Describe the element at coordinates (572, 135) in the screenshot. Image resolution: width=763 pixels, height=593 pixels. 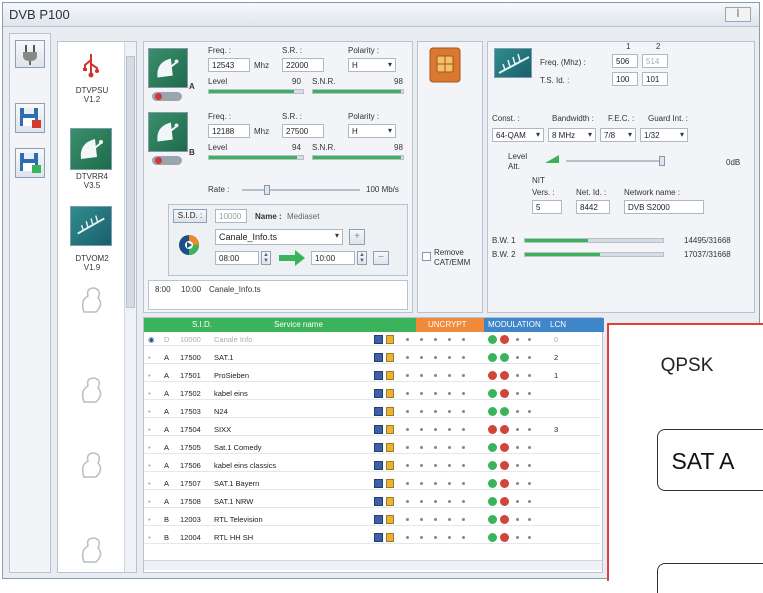
I see `bandwidth-select: 8 MHz` at that location.